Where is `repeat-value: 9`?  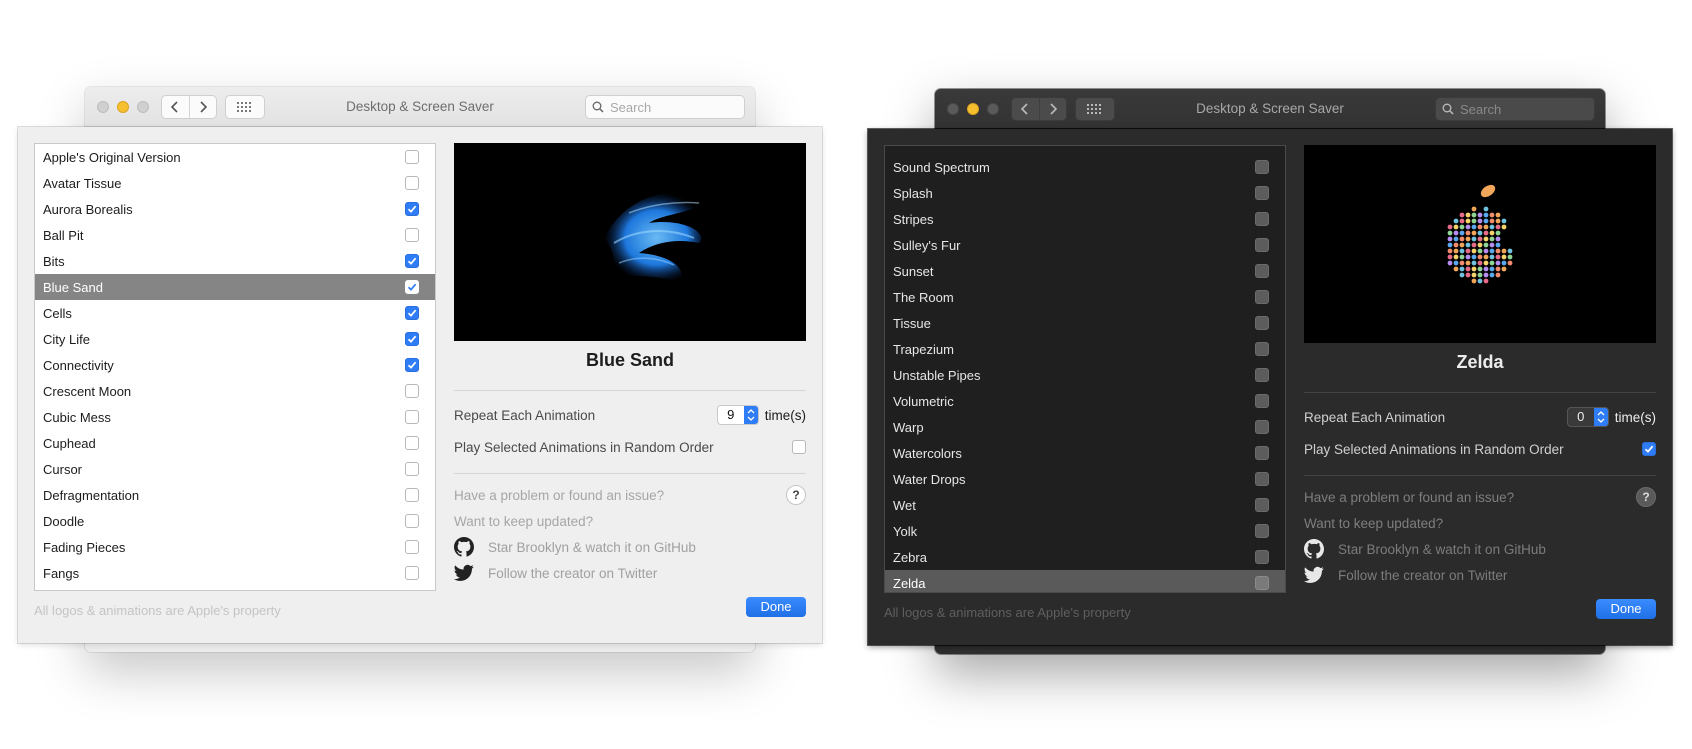 repeat-value: 9 is located at coordinates (731, 415).